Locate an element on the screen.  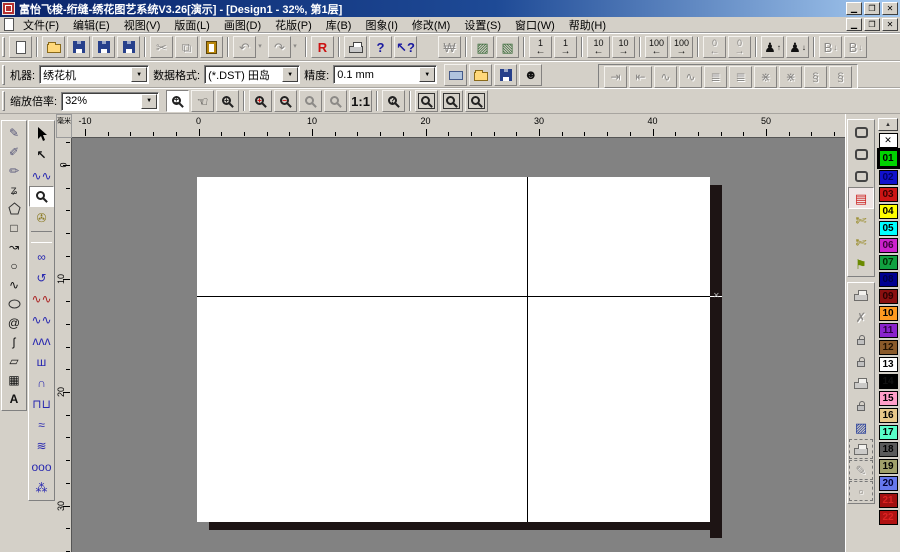
color-swatch-13: 13 is located at coordinates (888, 364).